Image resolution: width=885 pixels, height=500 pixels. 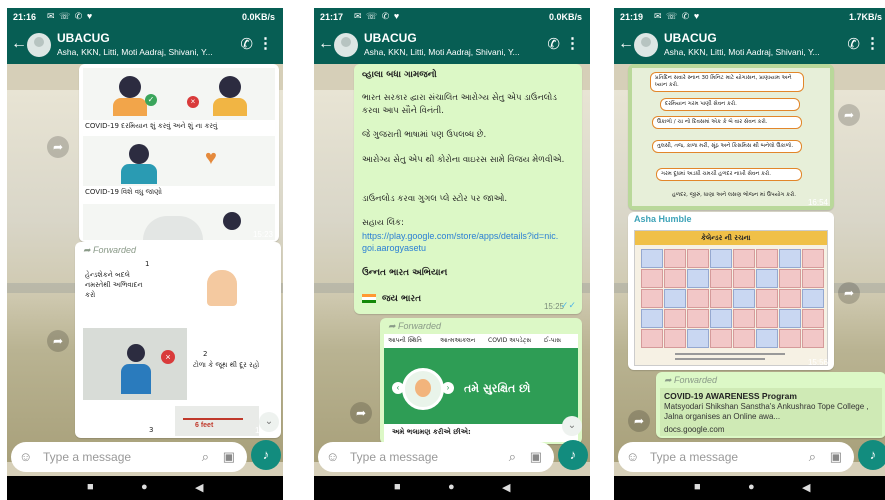 What do you see at coordinates (694, 429) in the screenshot?
I see `link-domain: docs.google.com` at bounding box center [694, 429].